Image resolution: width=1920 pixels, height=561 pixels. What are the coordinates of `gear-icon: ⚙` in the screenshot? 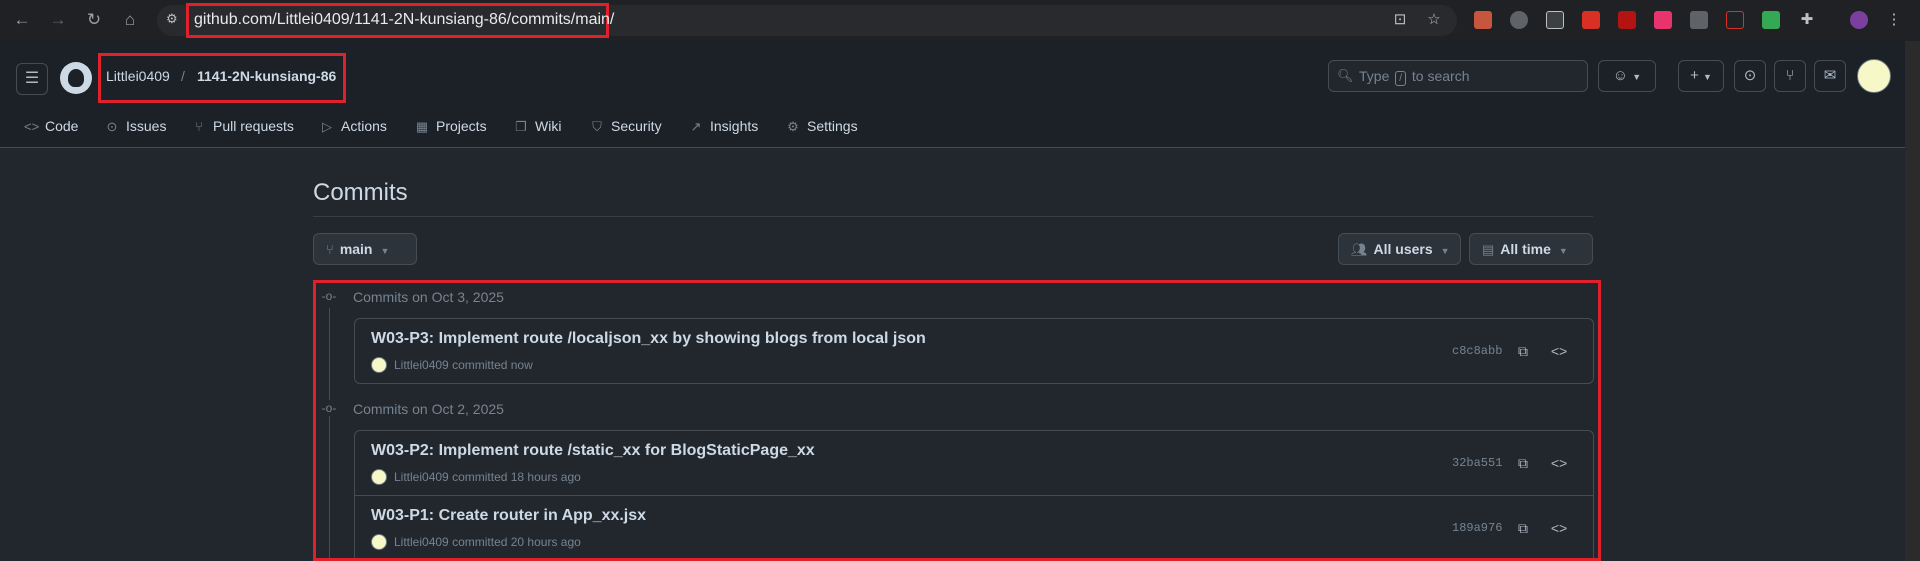 It's located at (793, 126).